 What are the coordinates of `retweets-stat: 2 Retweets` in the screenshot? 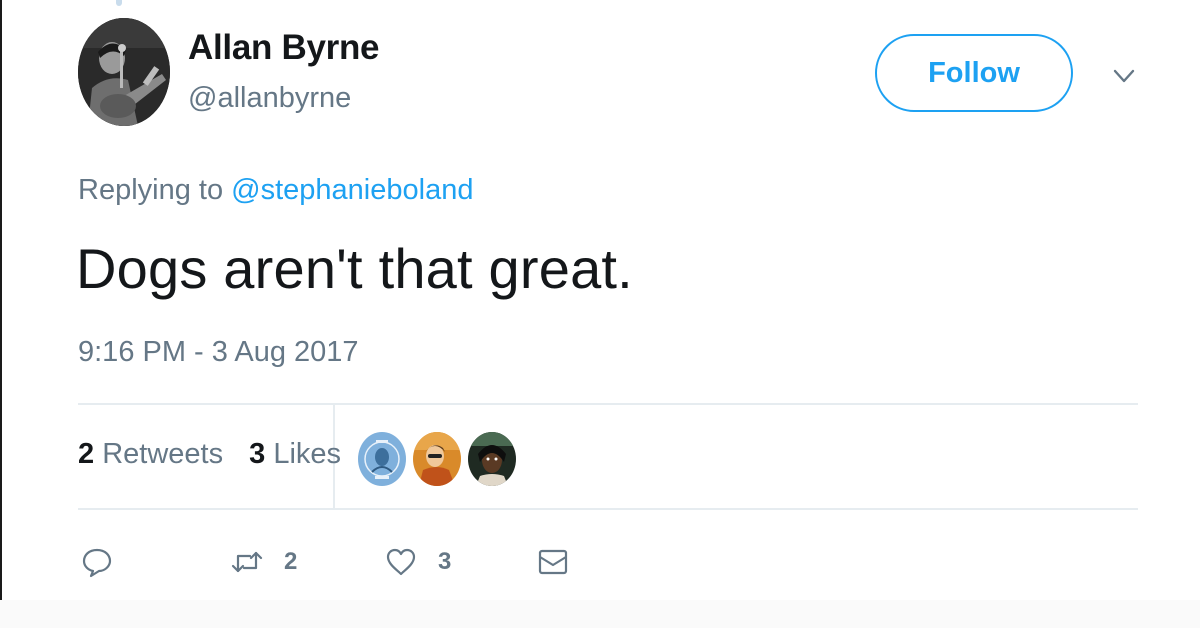 It's located at (150, 454).